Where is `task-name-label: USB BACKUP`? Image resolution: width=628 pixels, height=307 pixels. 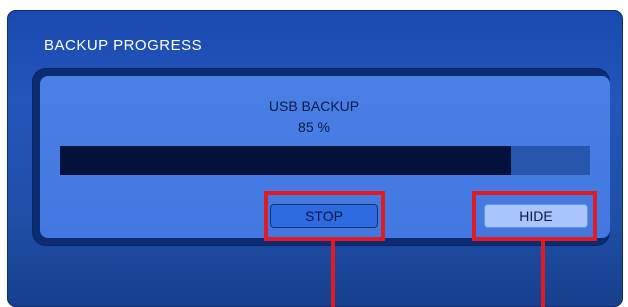
task-name-label: USB BACKUP is located at coordinates (314, 106).